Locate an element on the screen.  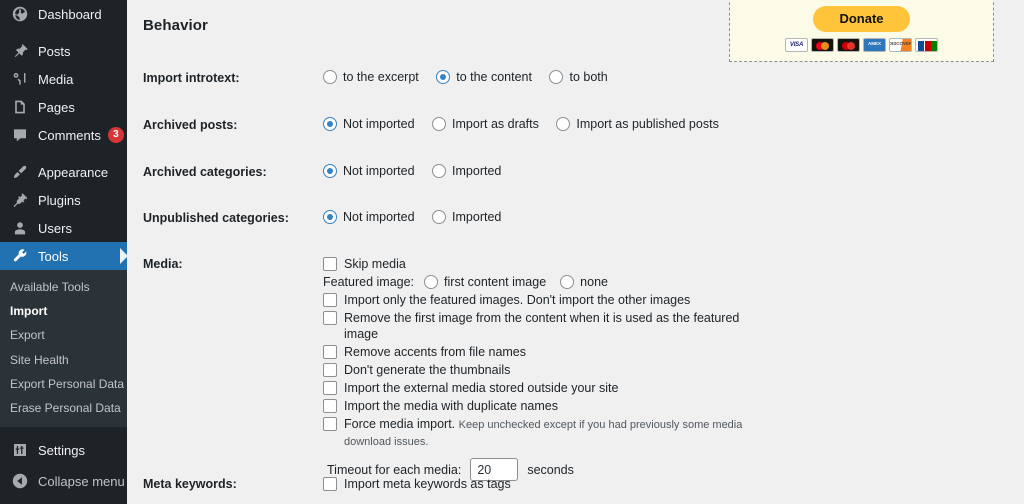
settings-icon is located at coordinates (20, 450).